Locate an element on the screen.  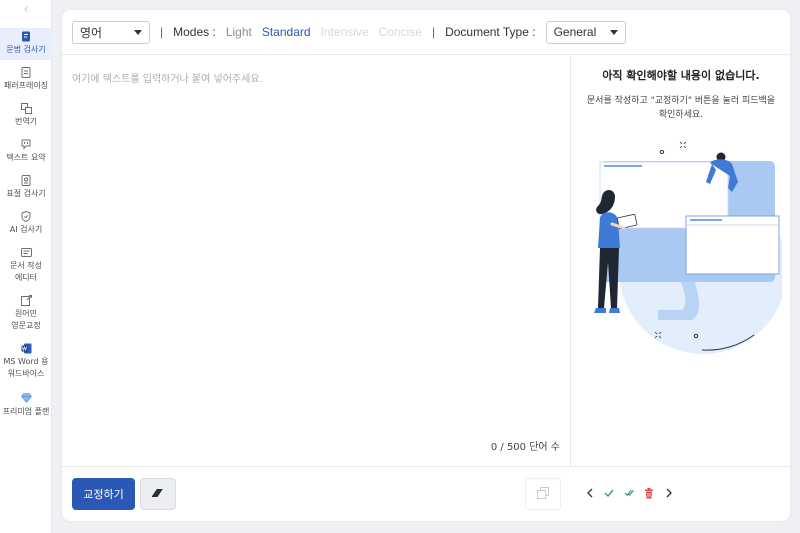
check-icon is located at coordinates (609, 493).